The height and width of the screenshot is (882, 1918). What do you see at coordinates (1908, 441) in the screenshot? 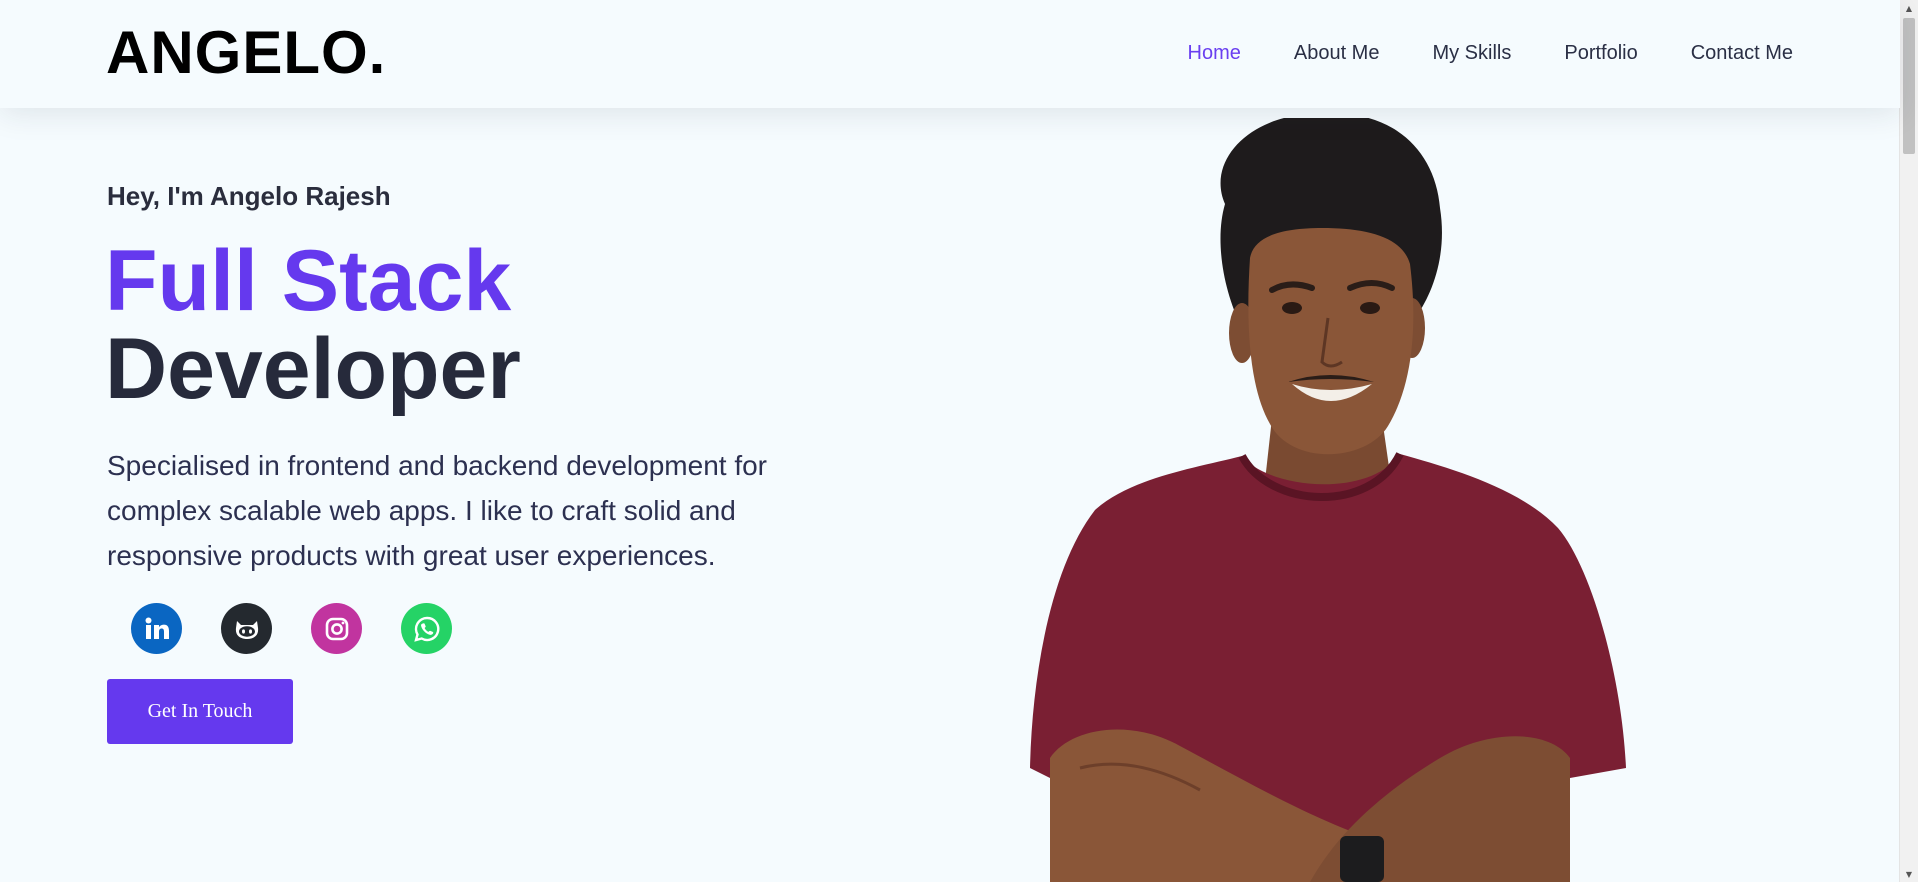
I see `scrollbar: ▲ ▼` at bounding box center [1908, 441].